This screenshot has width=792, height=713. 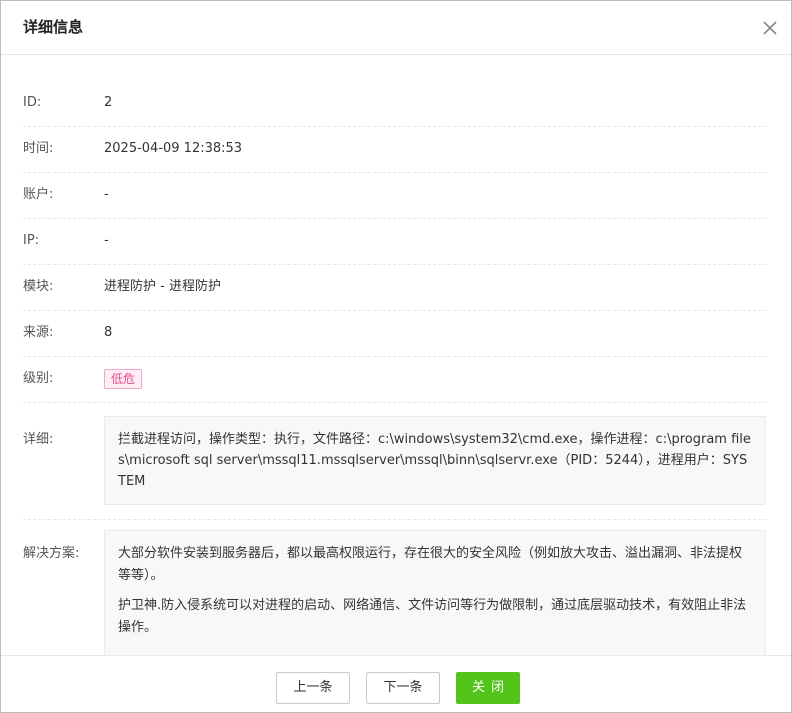 What do you see at coordinates (38, 148) in the screenshot?
I see `field-label: 时间:` at bounding box center [38, 148].